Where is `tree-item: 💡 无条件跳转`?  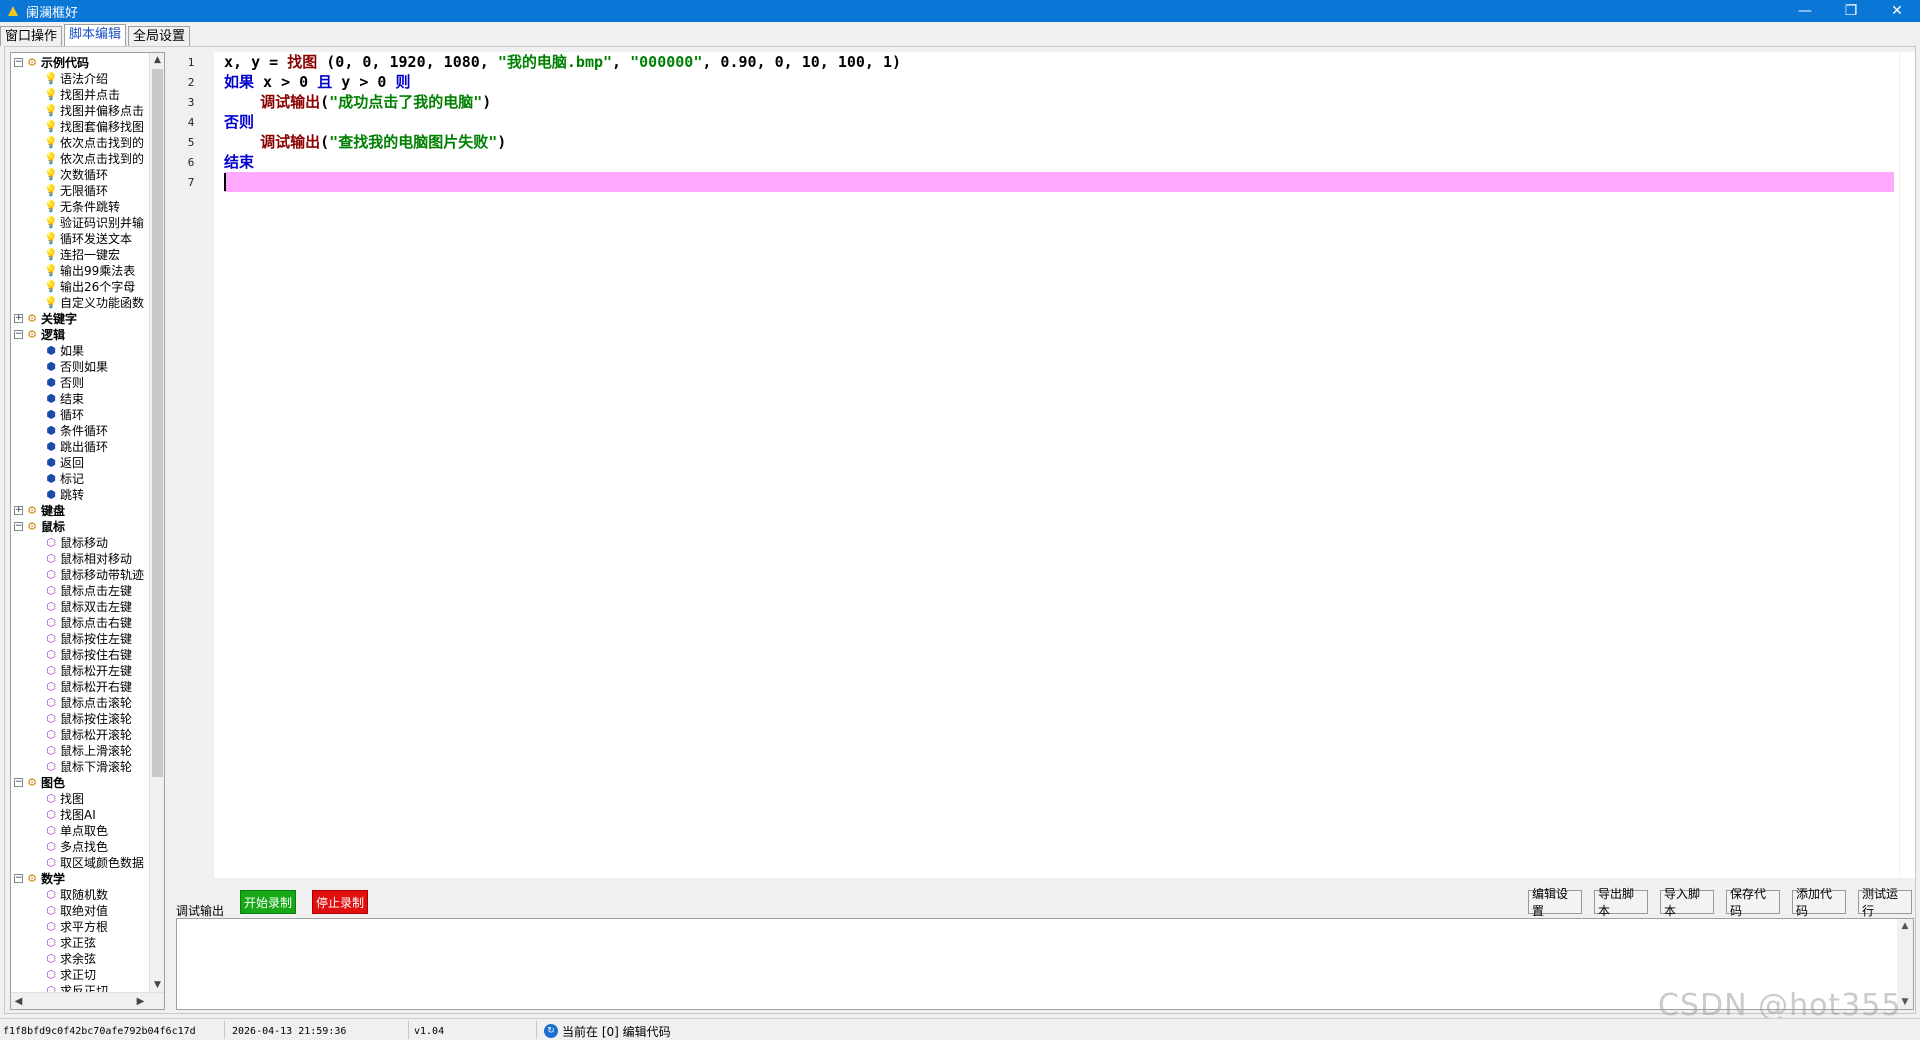
tree-item: 💡 无条件跳转 is located at coordinates (82, 206).